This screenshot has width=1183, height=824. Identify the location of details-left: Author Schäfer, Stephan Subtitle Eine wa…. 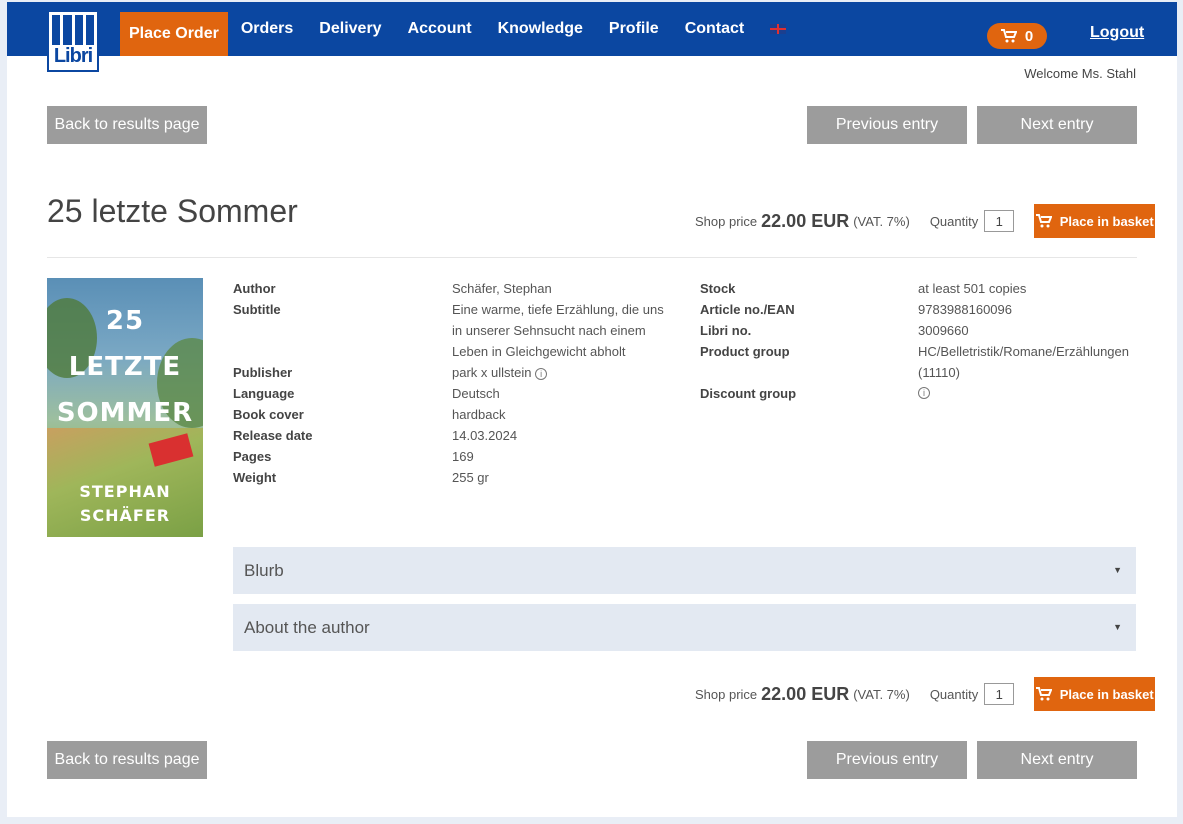
(453, 388).